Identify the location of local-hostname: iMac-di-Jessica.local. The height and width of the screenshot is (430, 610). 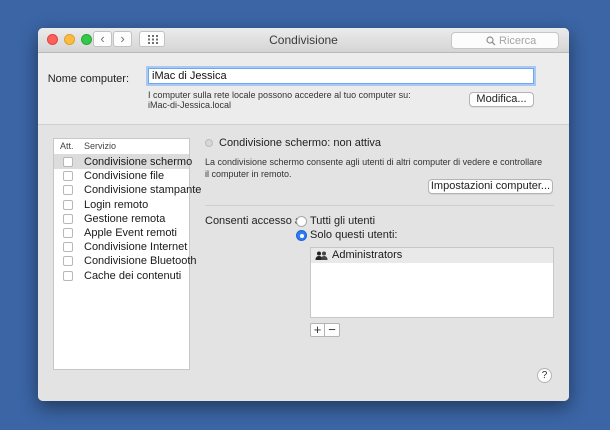
(190, 105).